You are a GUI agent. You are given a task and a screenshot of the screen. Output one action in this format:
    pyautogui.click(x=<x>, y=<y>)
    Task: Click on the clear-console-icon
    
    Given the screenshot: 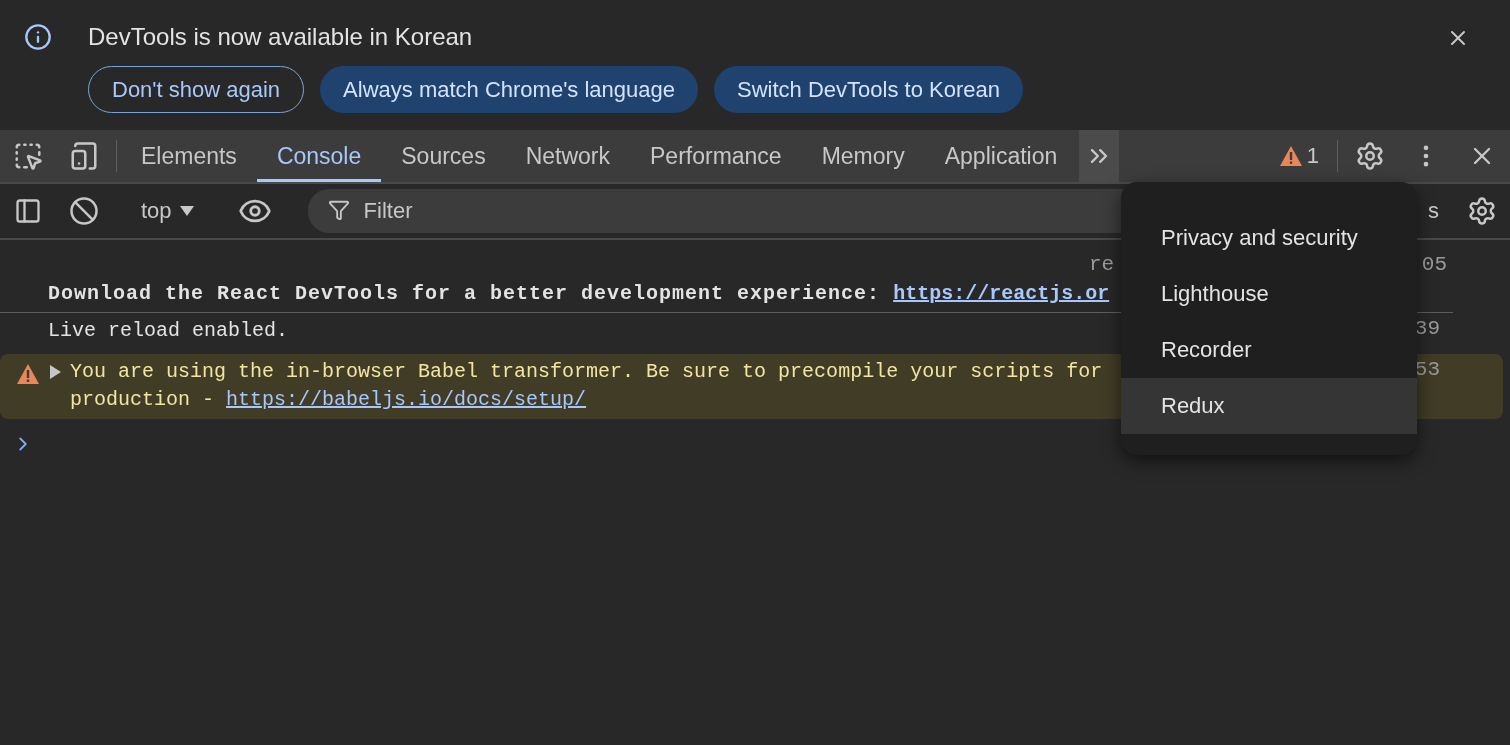 What is the action you would take?
    pyautogui.click(x=84, y=211)
    